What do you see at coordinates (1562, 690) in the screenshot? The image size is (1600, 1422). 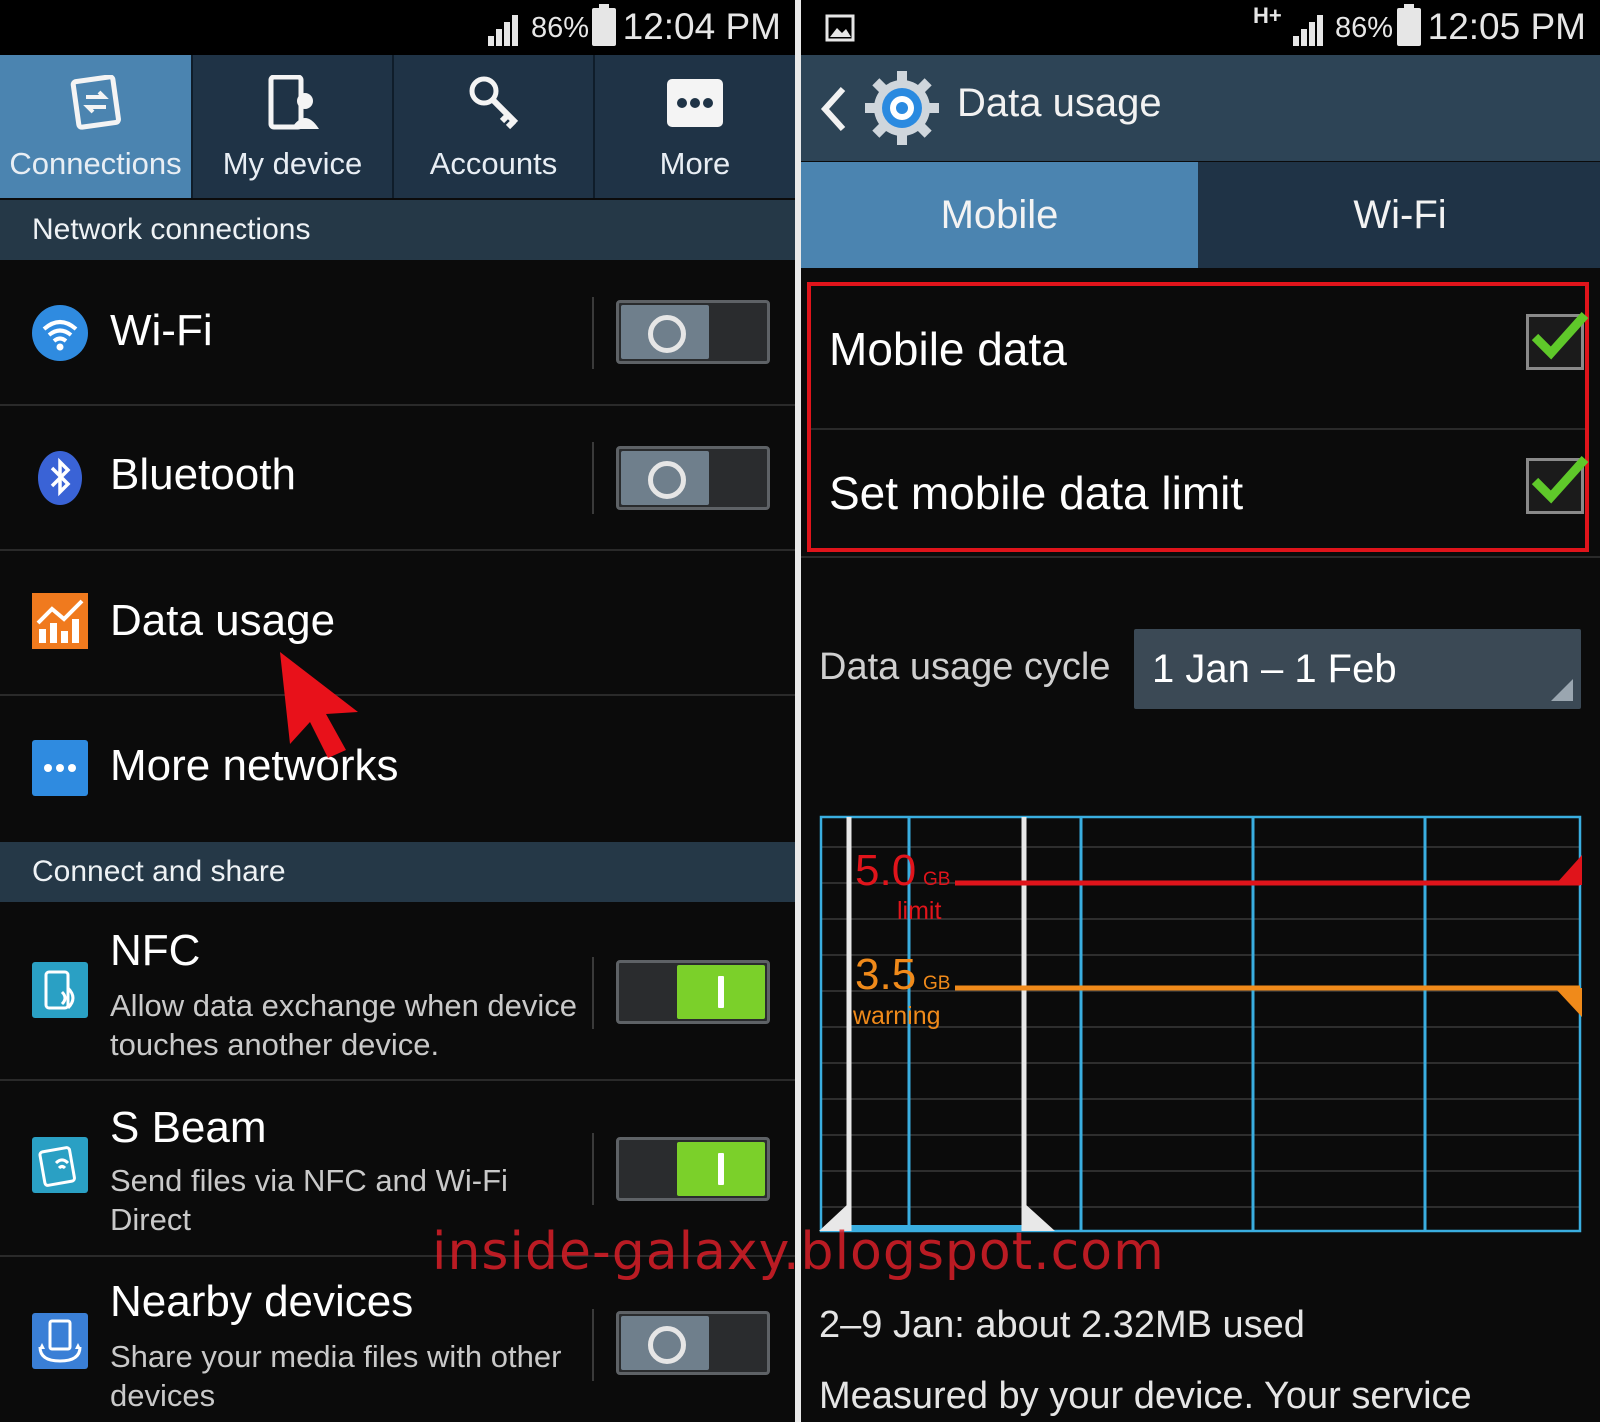 I see `dropdown-corner-icon` at bounding box center [1562, 690].